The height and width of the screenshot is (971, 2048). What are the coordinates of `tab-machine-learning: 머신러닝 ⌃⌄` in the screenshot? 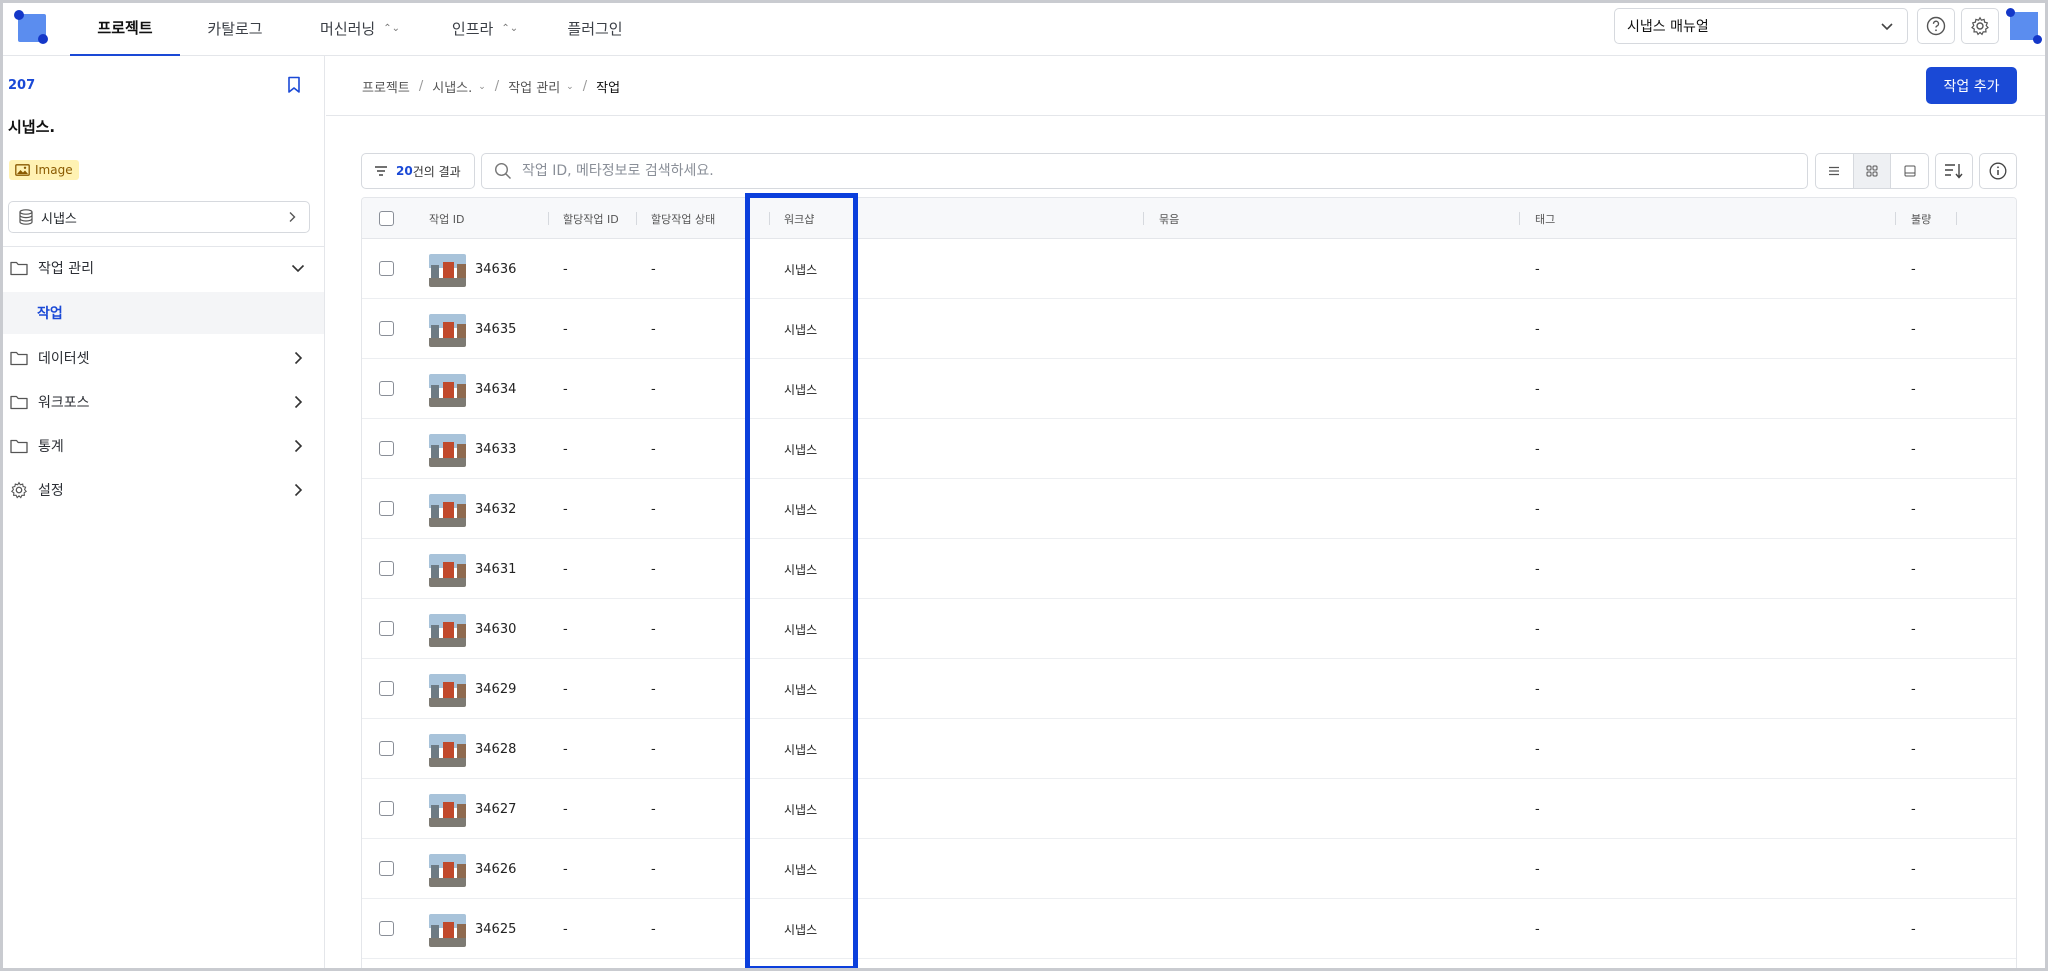 It's located at (360, 28).